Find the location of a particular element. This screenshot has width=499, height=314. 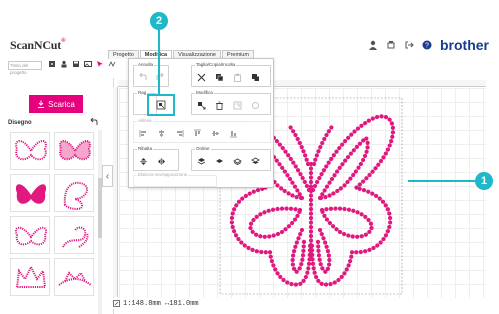

delete-button is located at coordinates (219, 105).